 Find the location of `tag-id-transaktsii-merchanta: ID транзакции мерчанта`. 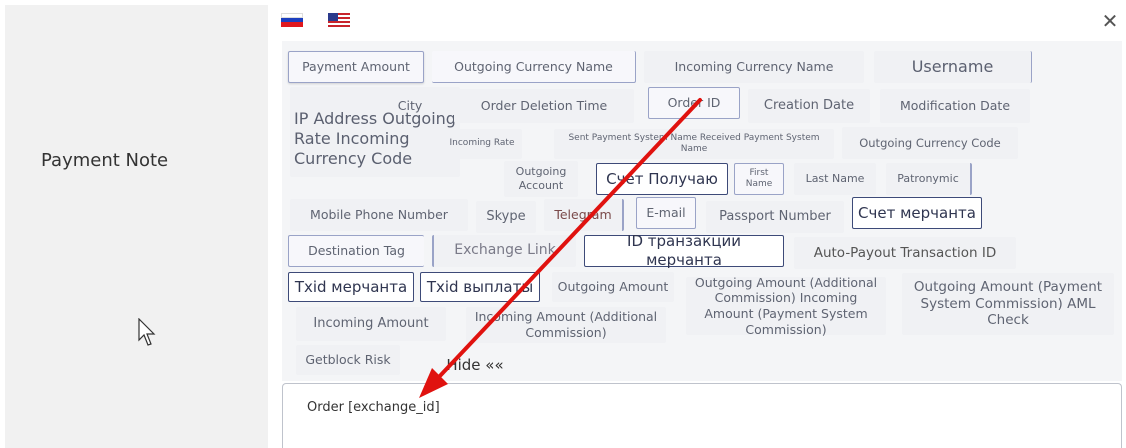

tag-id-transaktsii-merchanta: ID транзакции мерчанта is located at coordinates (684, 250).